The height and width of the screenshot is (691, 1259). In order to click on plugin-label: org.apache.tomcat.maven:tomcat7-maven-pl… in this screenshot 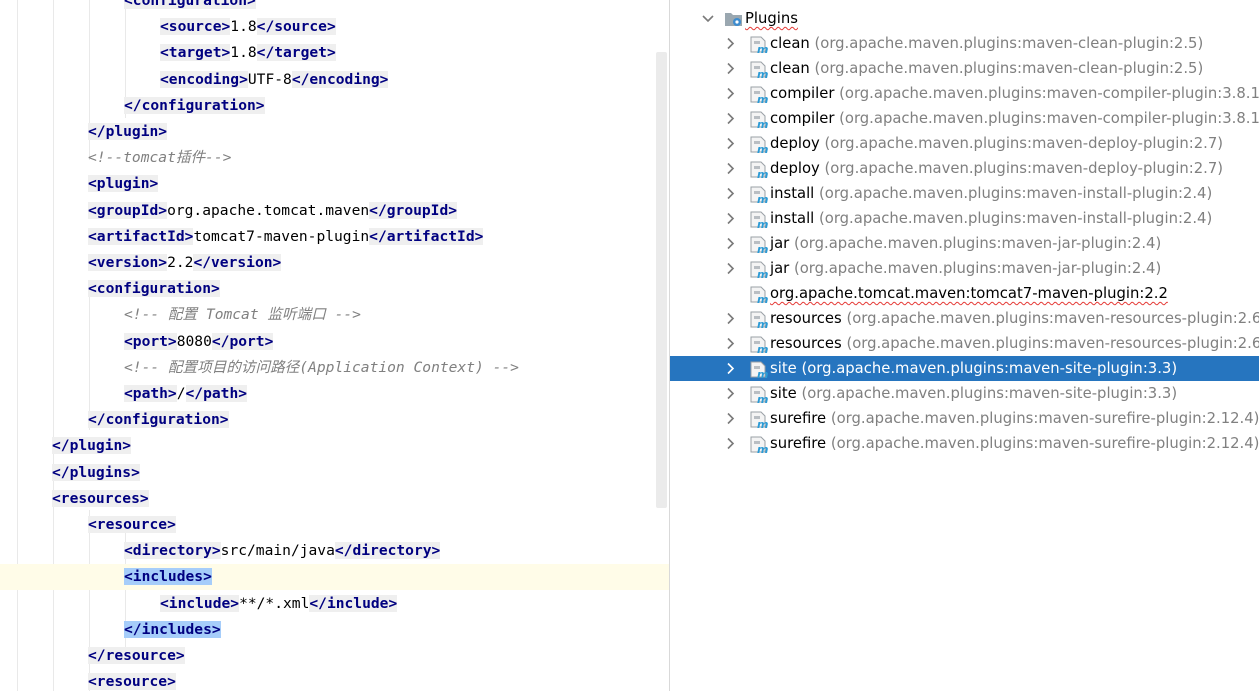, I will do `click(969, 293)`.